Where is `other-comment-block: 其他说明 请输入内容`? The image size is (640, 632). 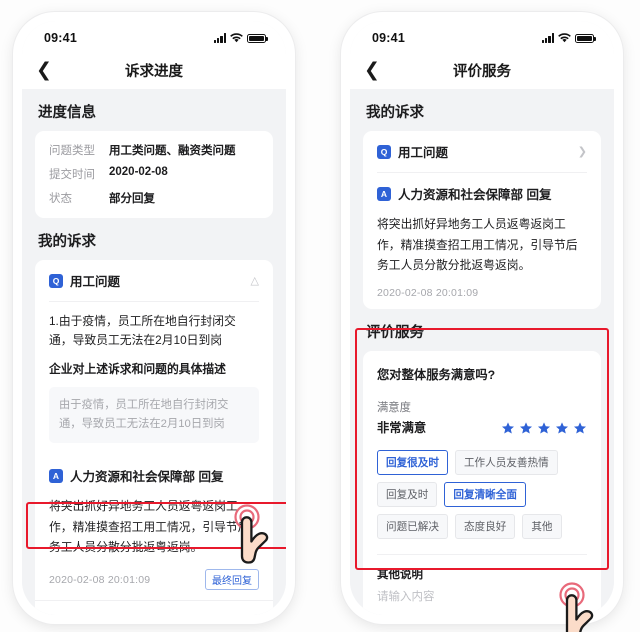 other-comment-block: 其他说明 请输入内容 is located at coordinates (482, 578).